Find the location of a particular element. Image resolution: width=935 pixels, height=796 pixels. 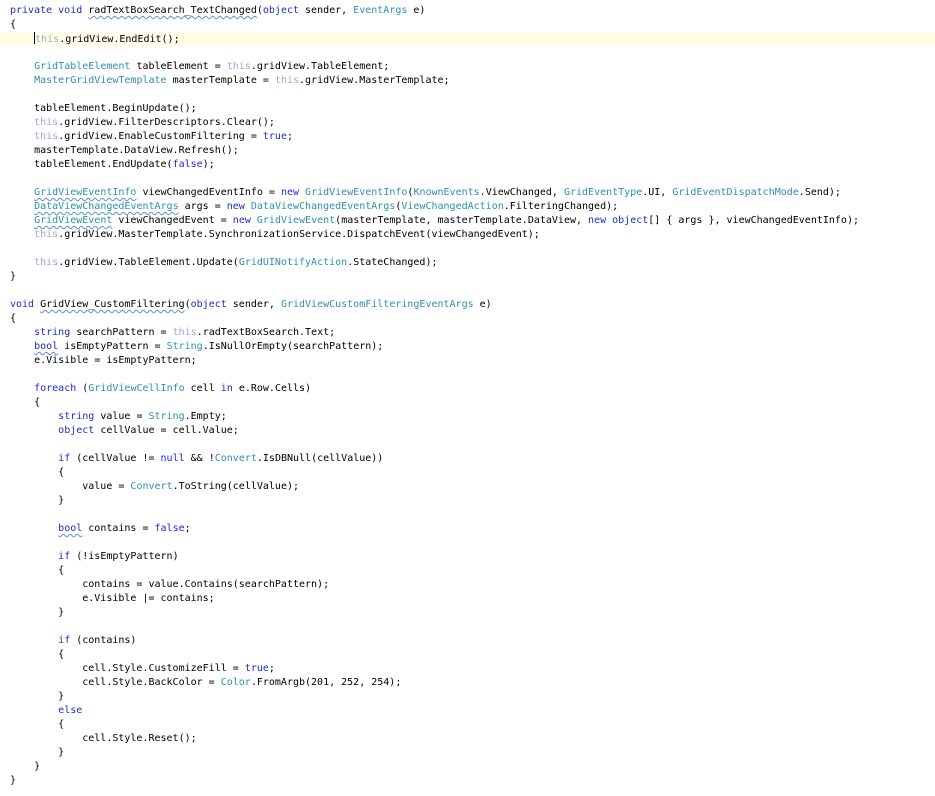

code-token: GridViewCustomFilteringEventArgs is located at coordinates (377, 304).